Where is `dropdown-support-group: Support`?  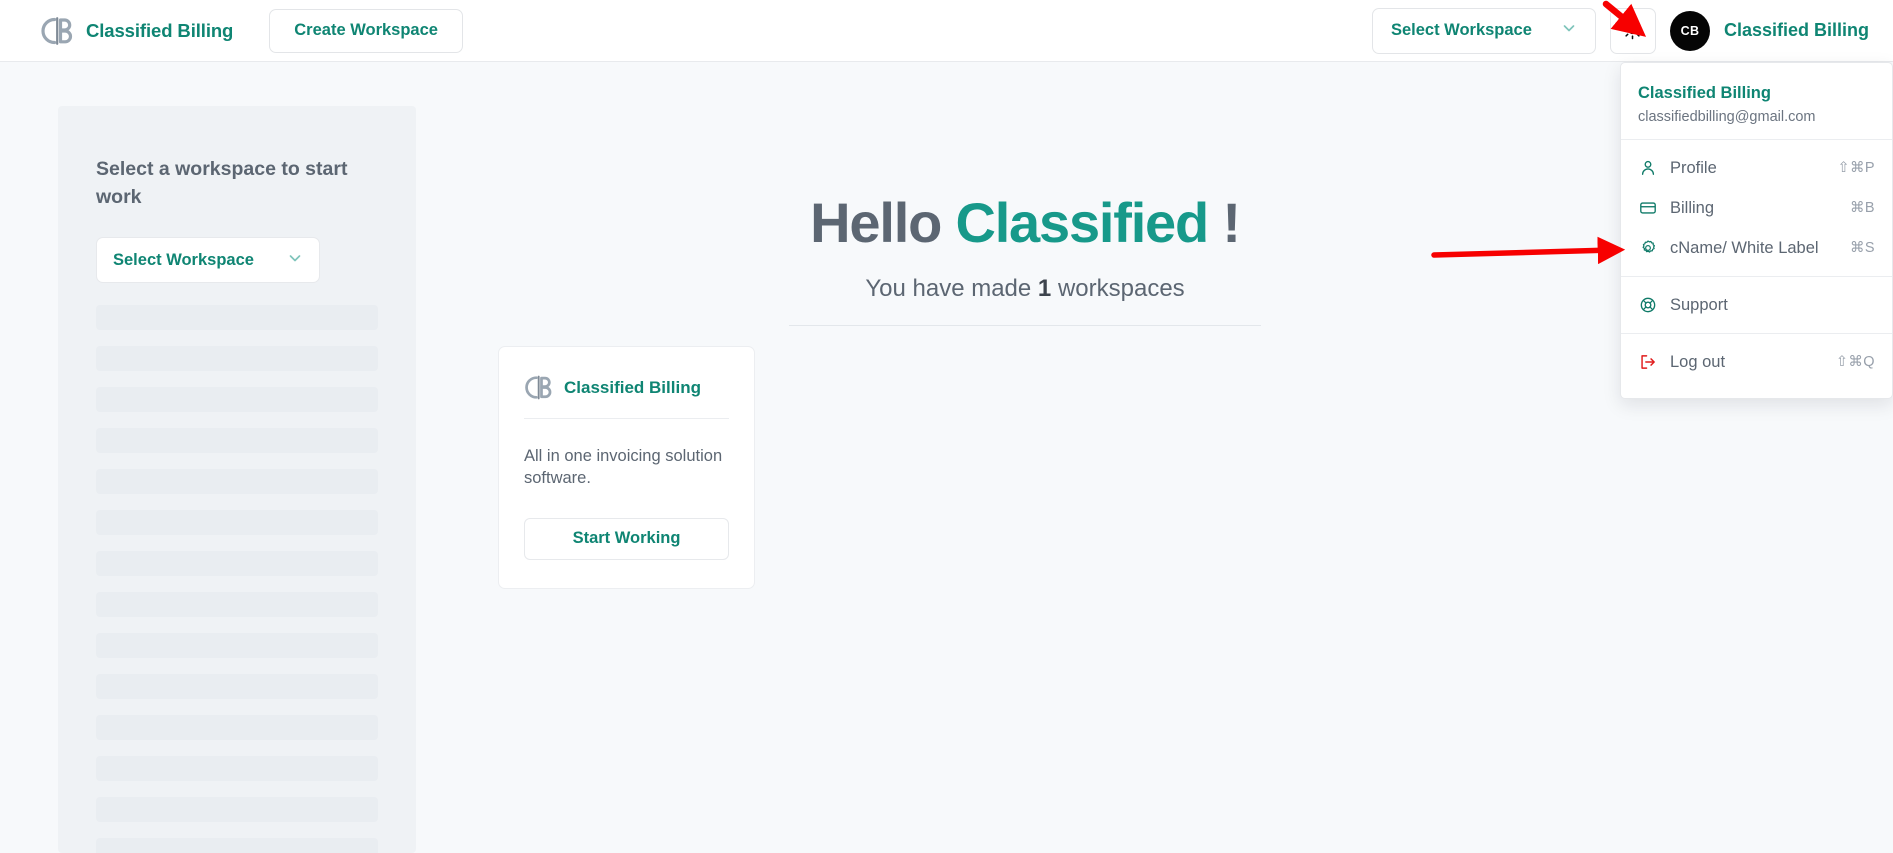 dropdown-support-group: Support is located at coordinates (1756, 305).